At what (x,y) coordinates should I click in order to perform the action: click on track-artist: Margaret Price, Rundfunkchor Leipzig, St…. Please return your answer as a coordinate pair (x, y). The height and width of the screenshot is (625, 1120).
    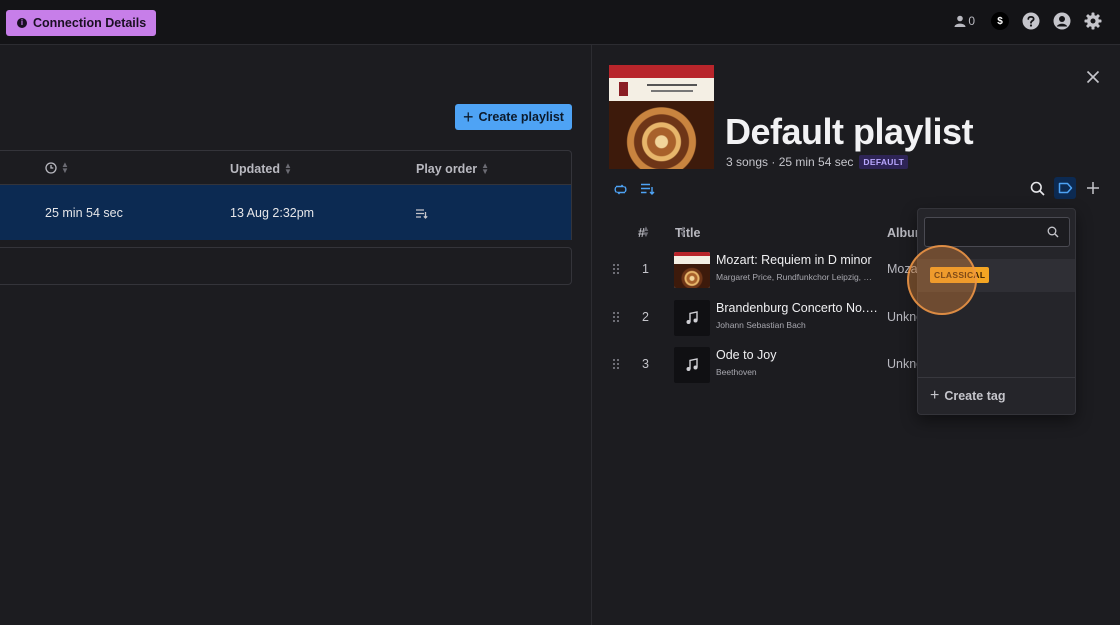
    Looking at the image, I should click on (796, 277).